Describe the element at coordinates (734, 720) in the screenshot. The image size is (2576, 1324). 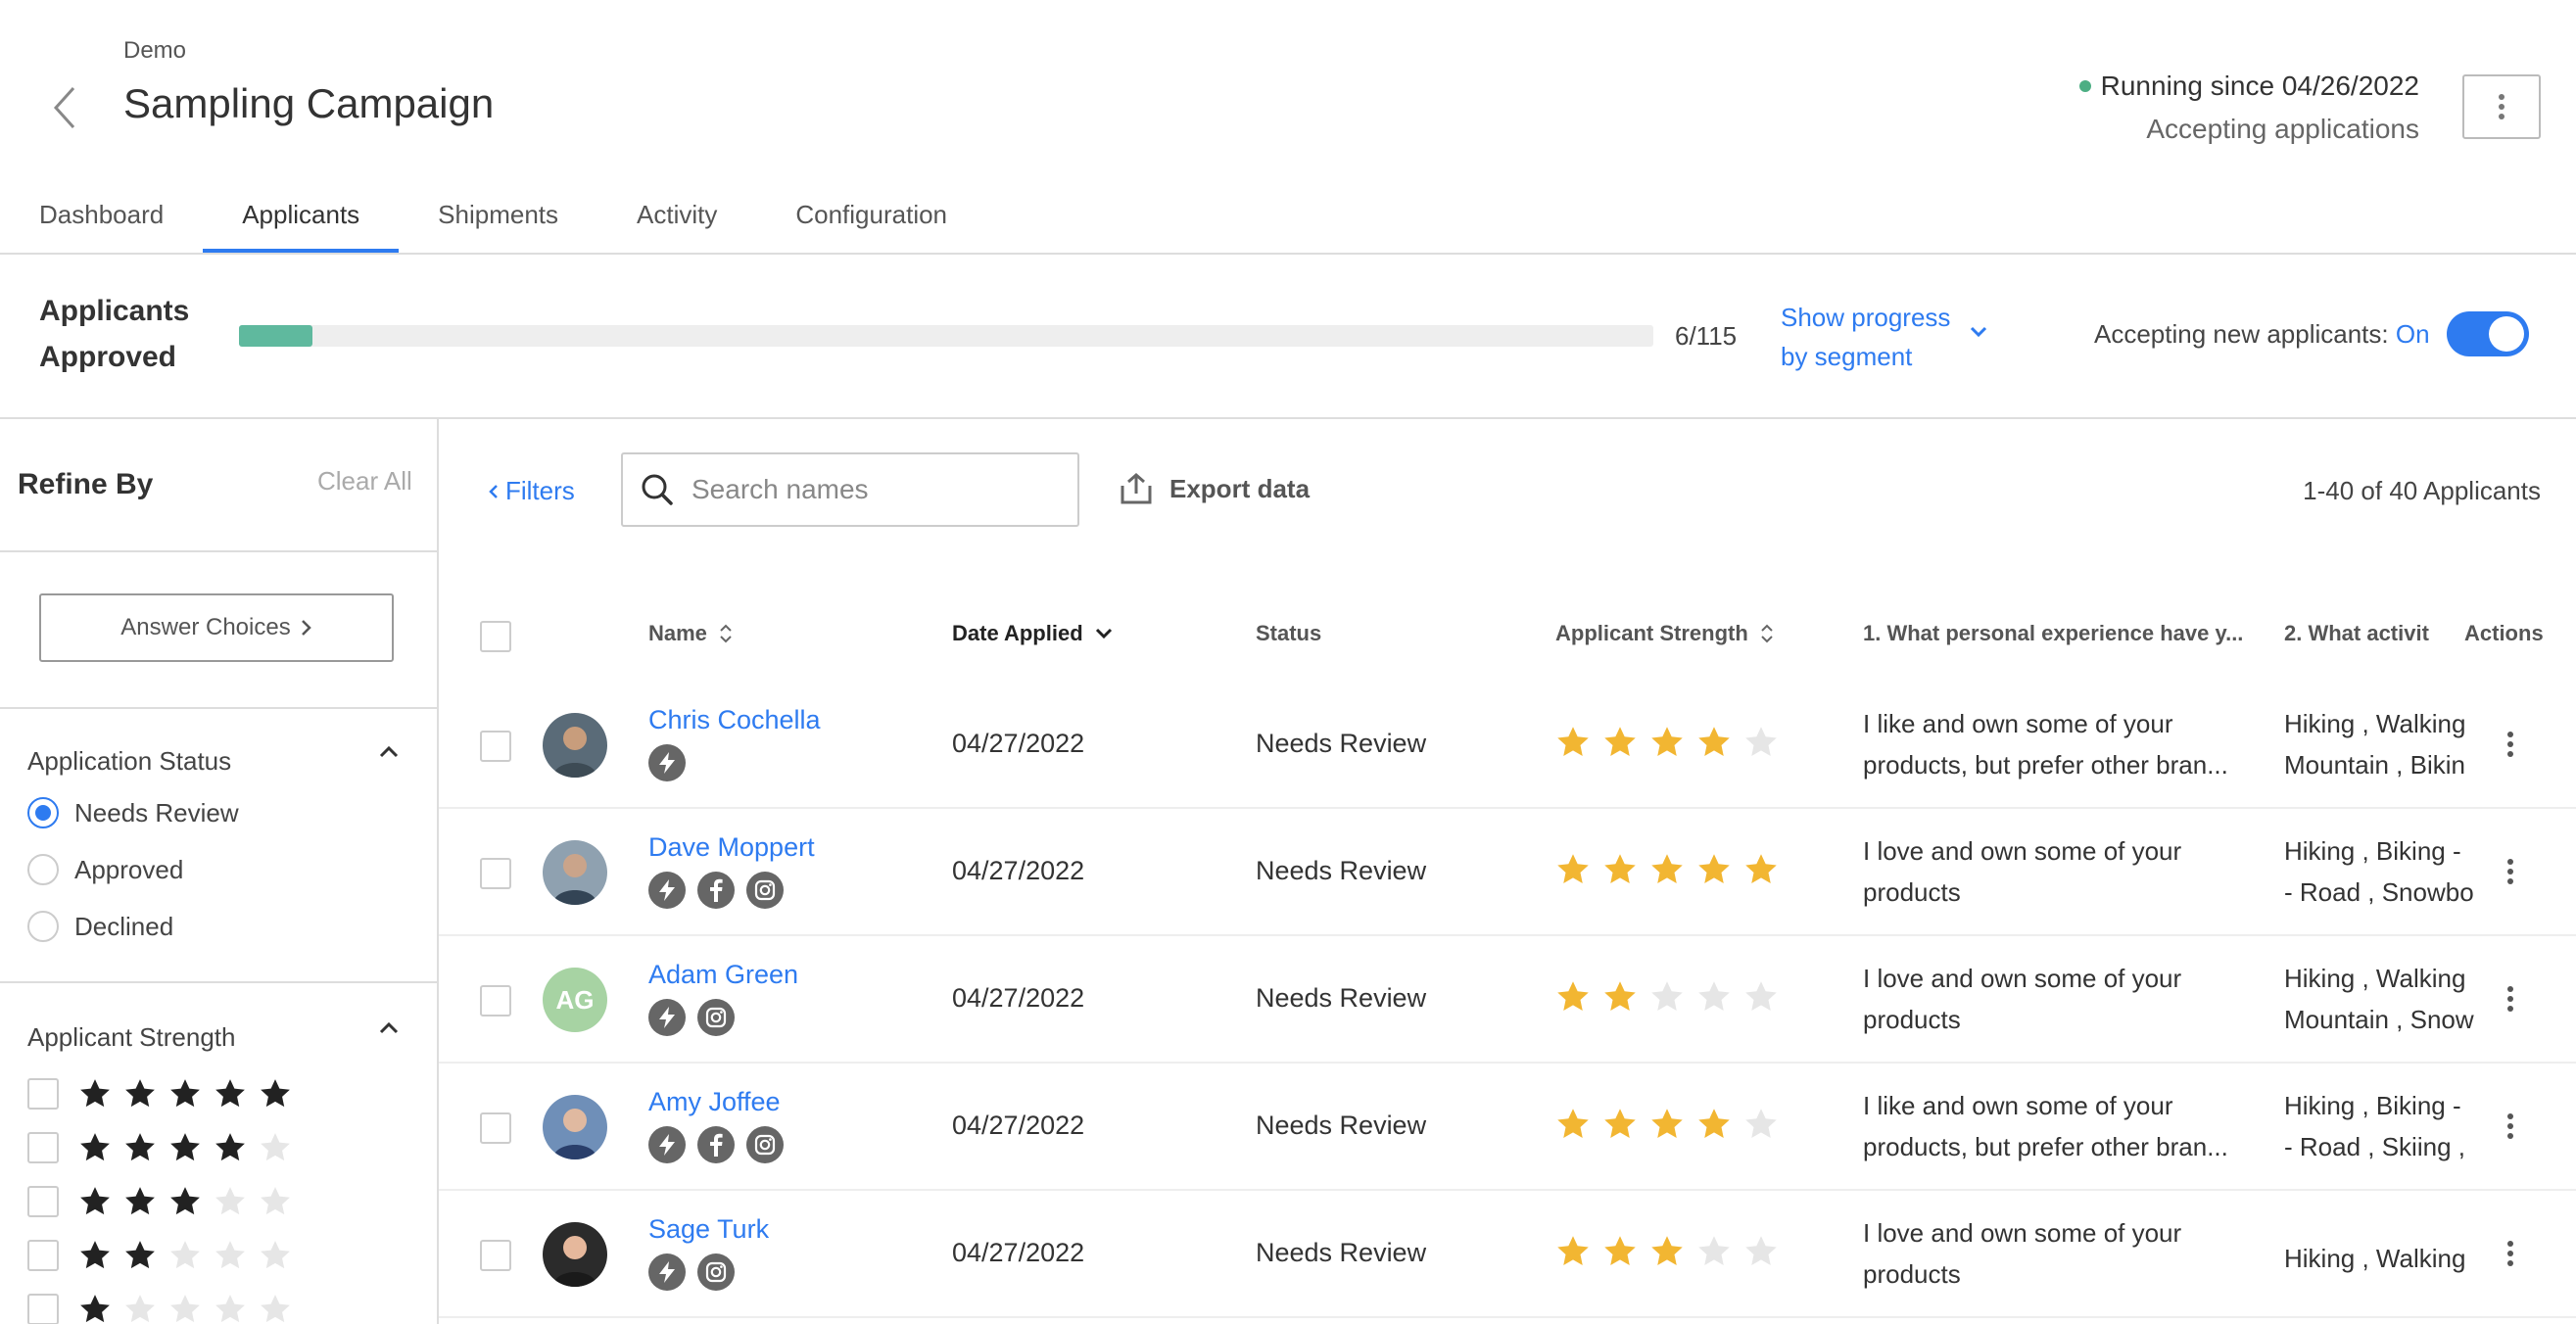
I see `applicant-name-link: Chris Cochella` at that location.